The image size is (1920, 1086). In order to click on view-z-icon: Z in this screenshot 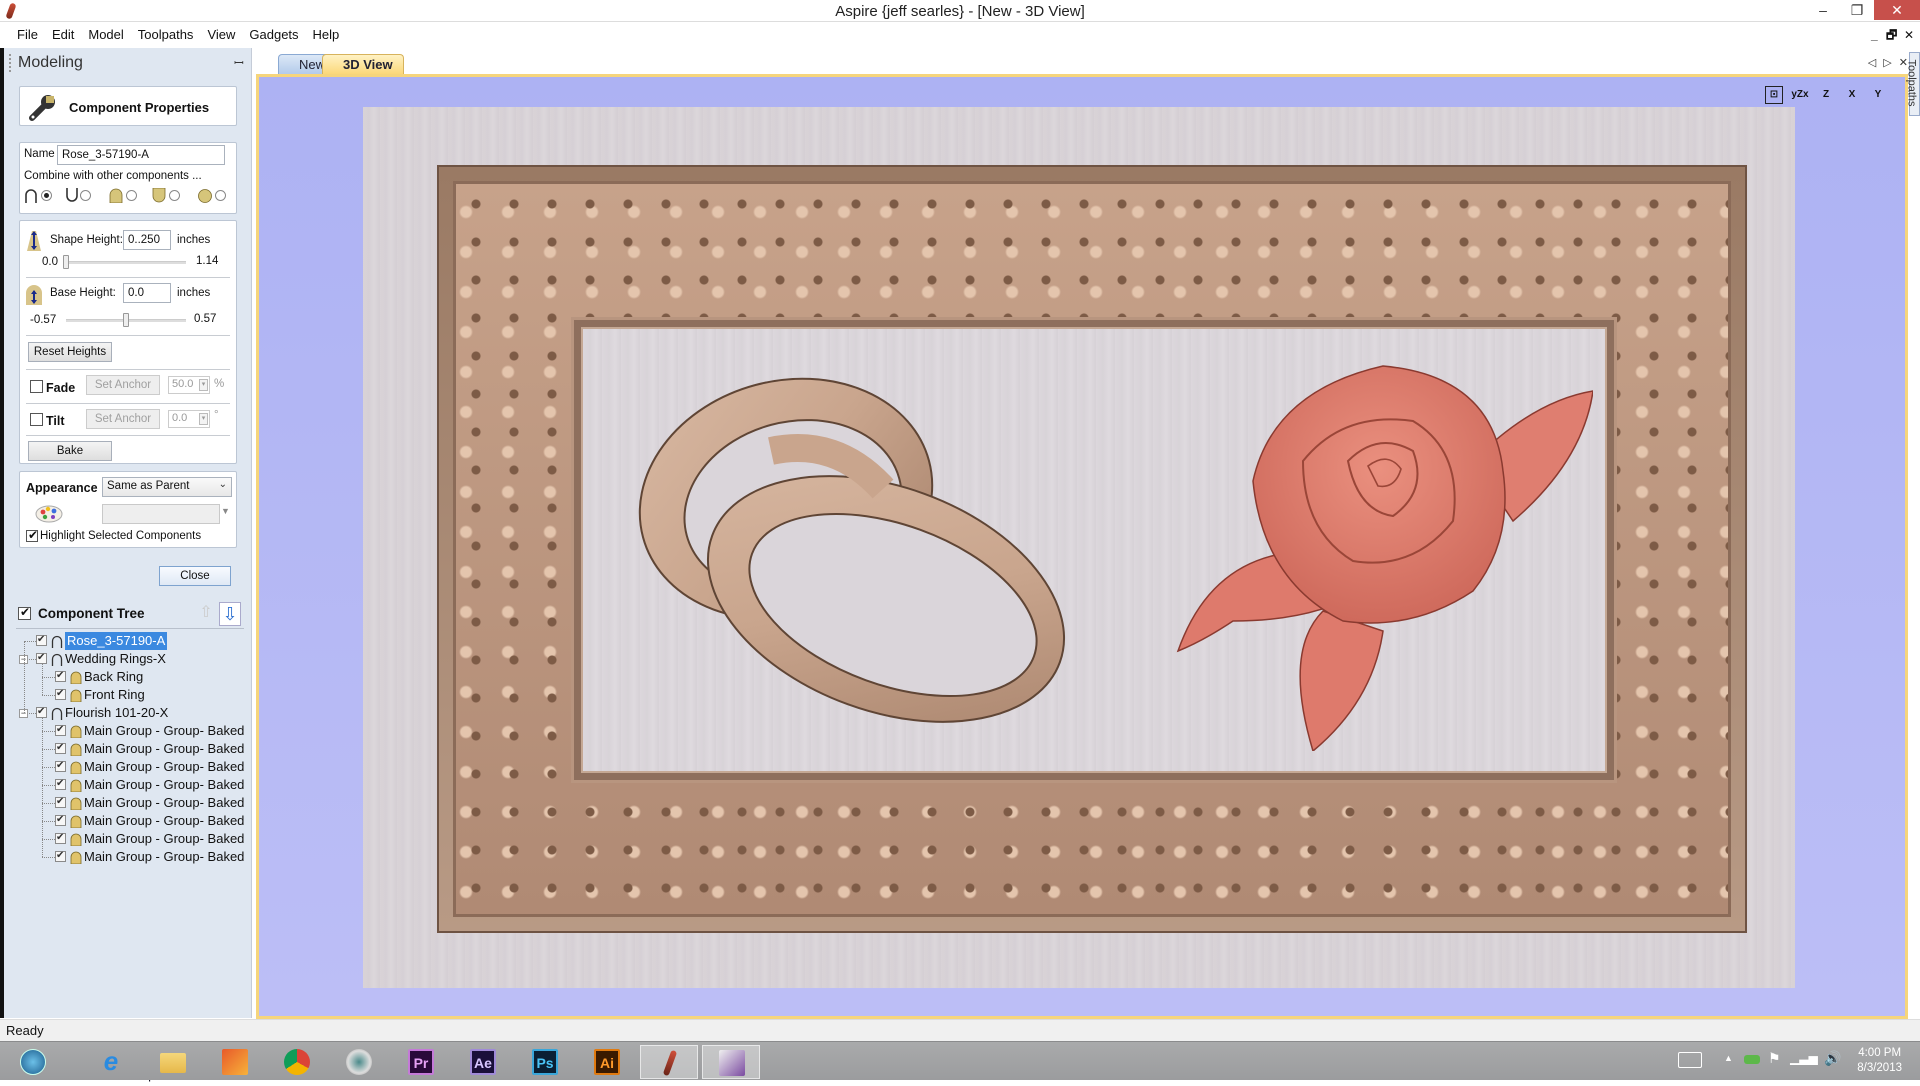, I will do `click(1826, 95)`.